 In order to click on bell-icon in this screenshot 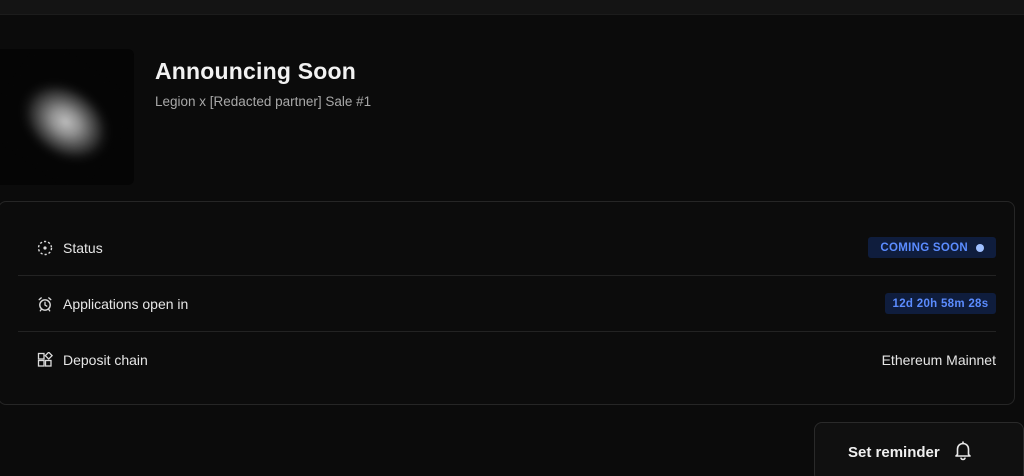, I will do `click(963, 452)`.